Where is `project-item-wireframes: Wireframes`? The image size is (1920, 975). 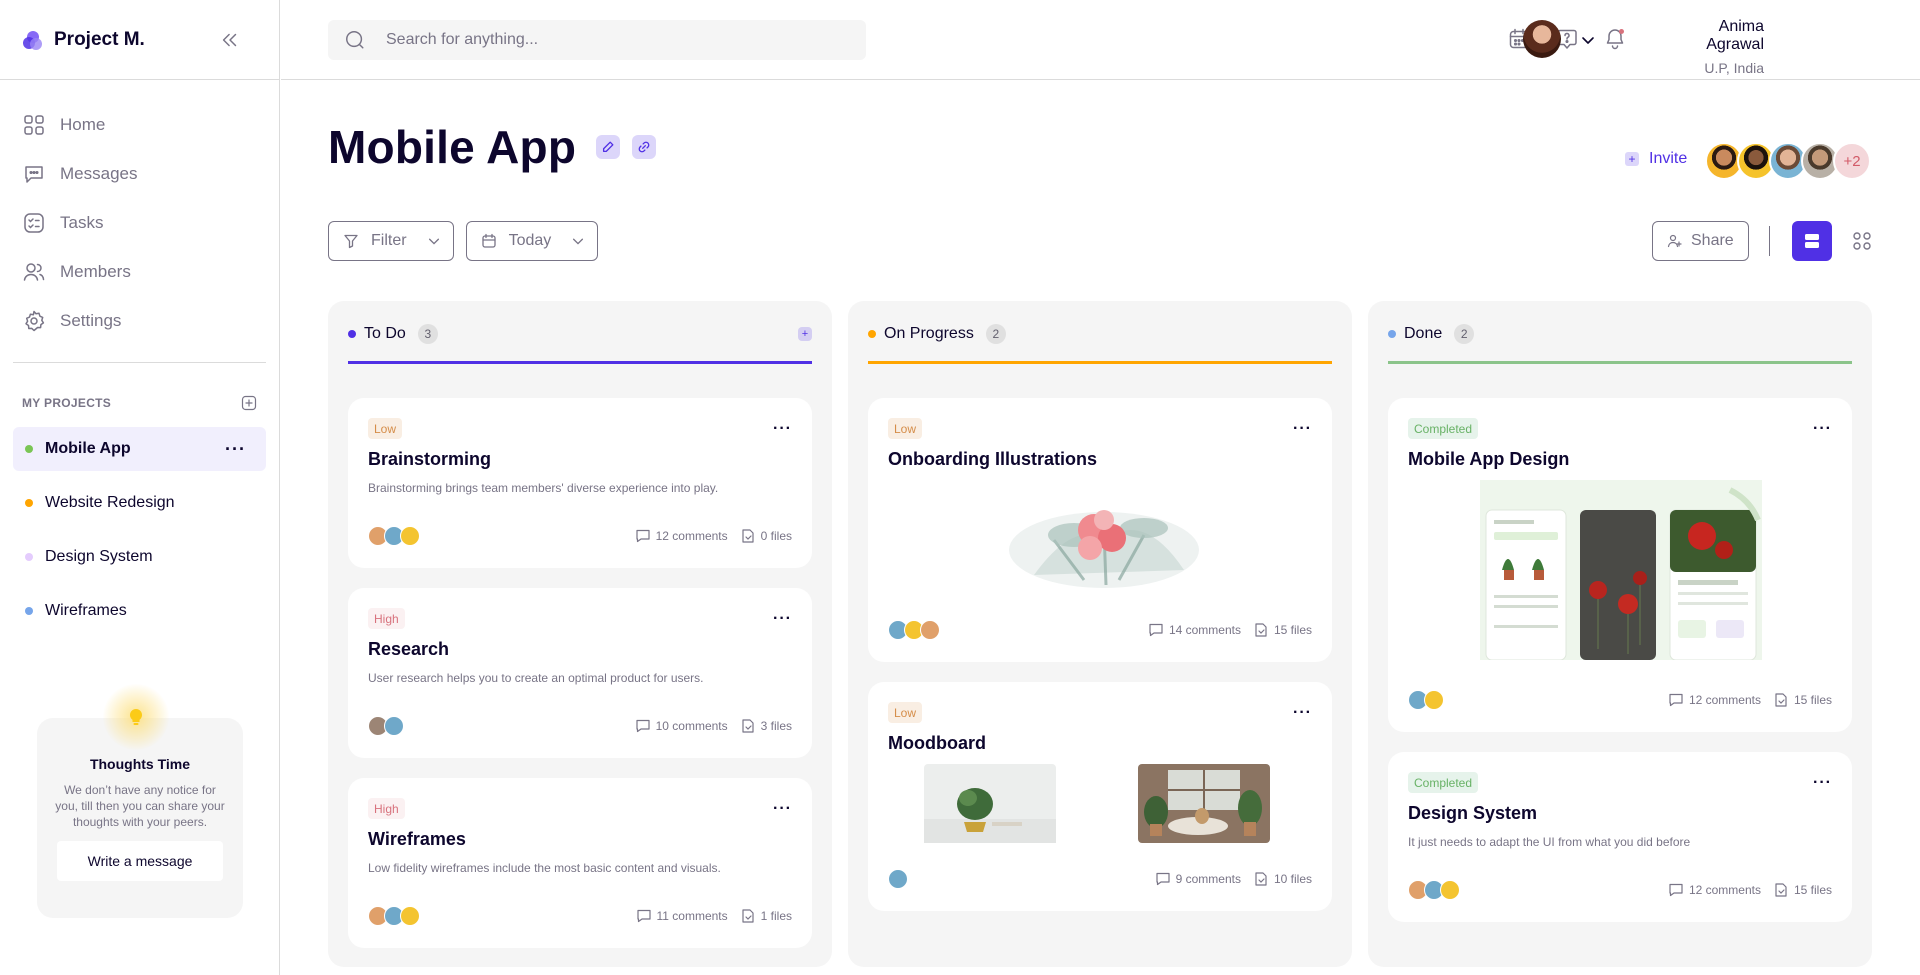 project-item-wireframes: Wireframes is located at coordinates (139, 611).